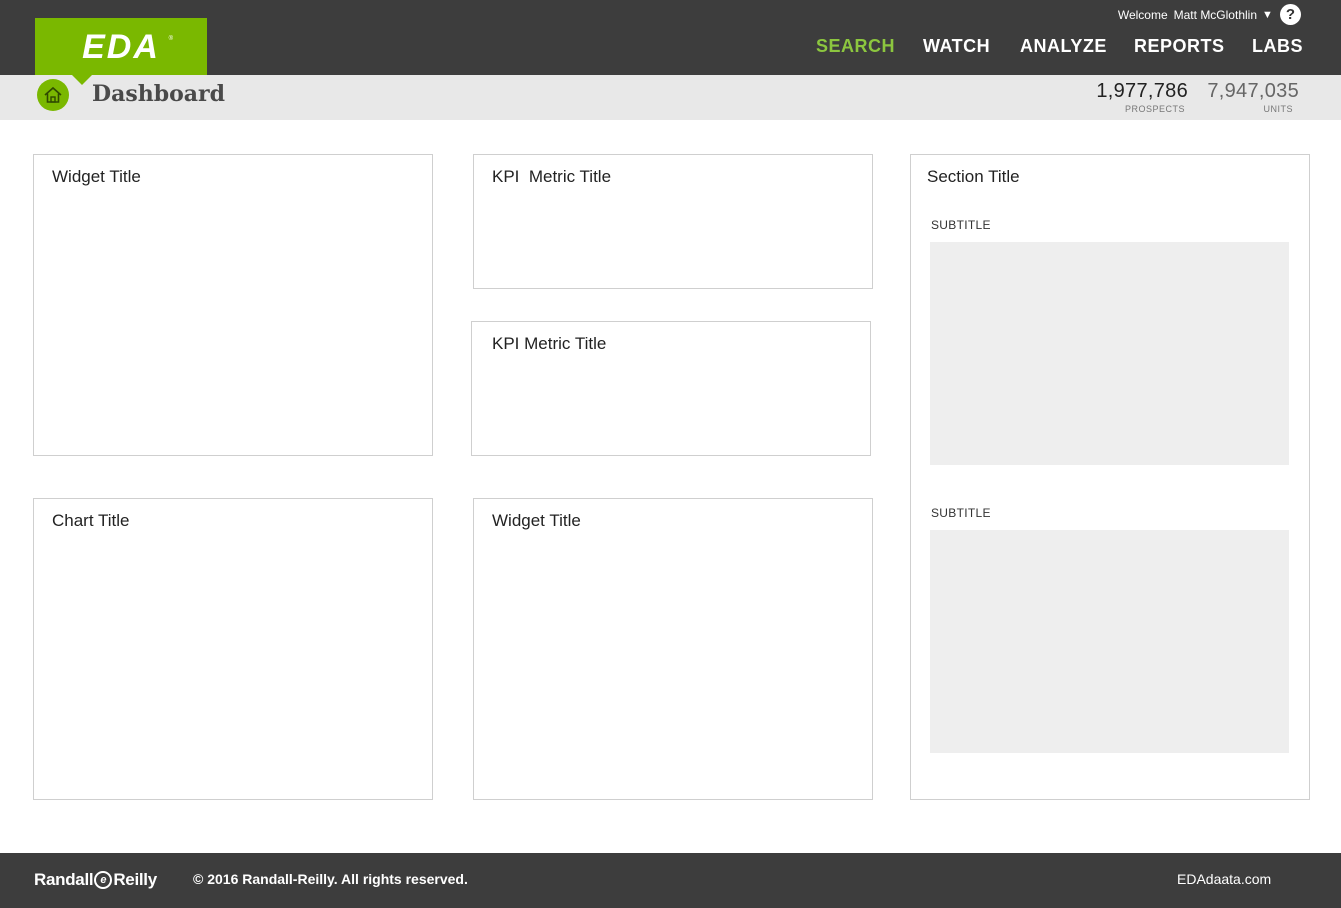 This screenshot has width=1341, height=908. Describe the element at coordinates (1179, 46) in the screenshot. I see `nav-reports: REPORTS` at that location.